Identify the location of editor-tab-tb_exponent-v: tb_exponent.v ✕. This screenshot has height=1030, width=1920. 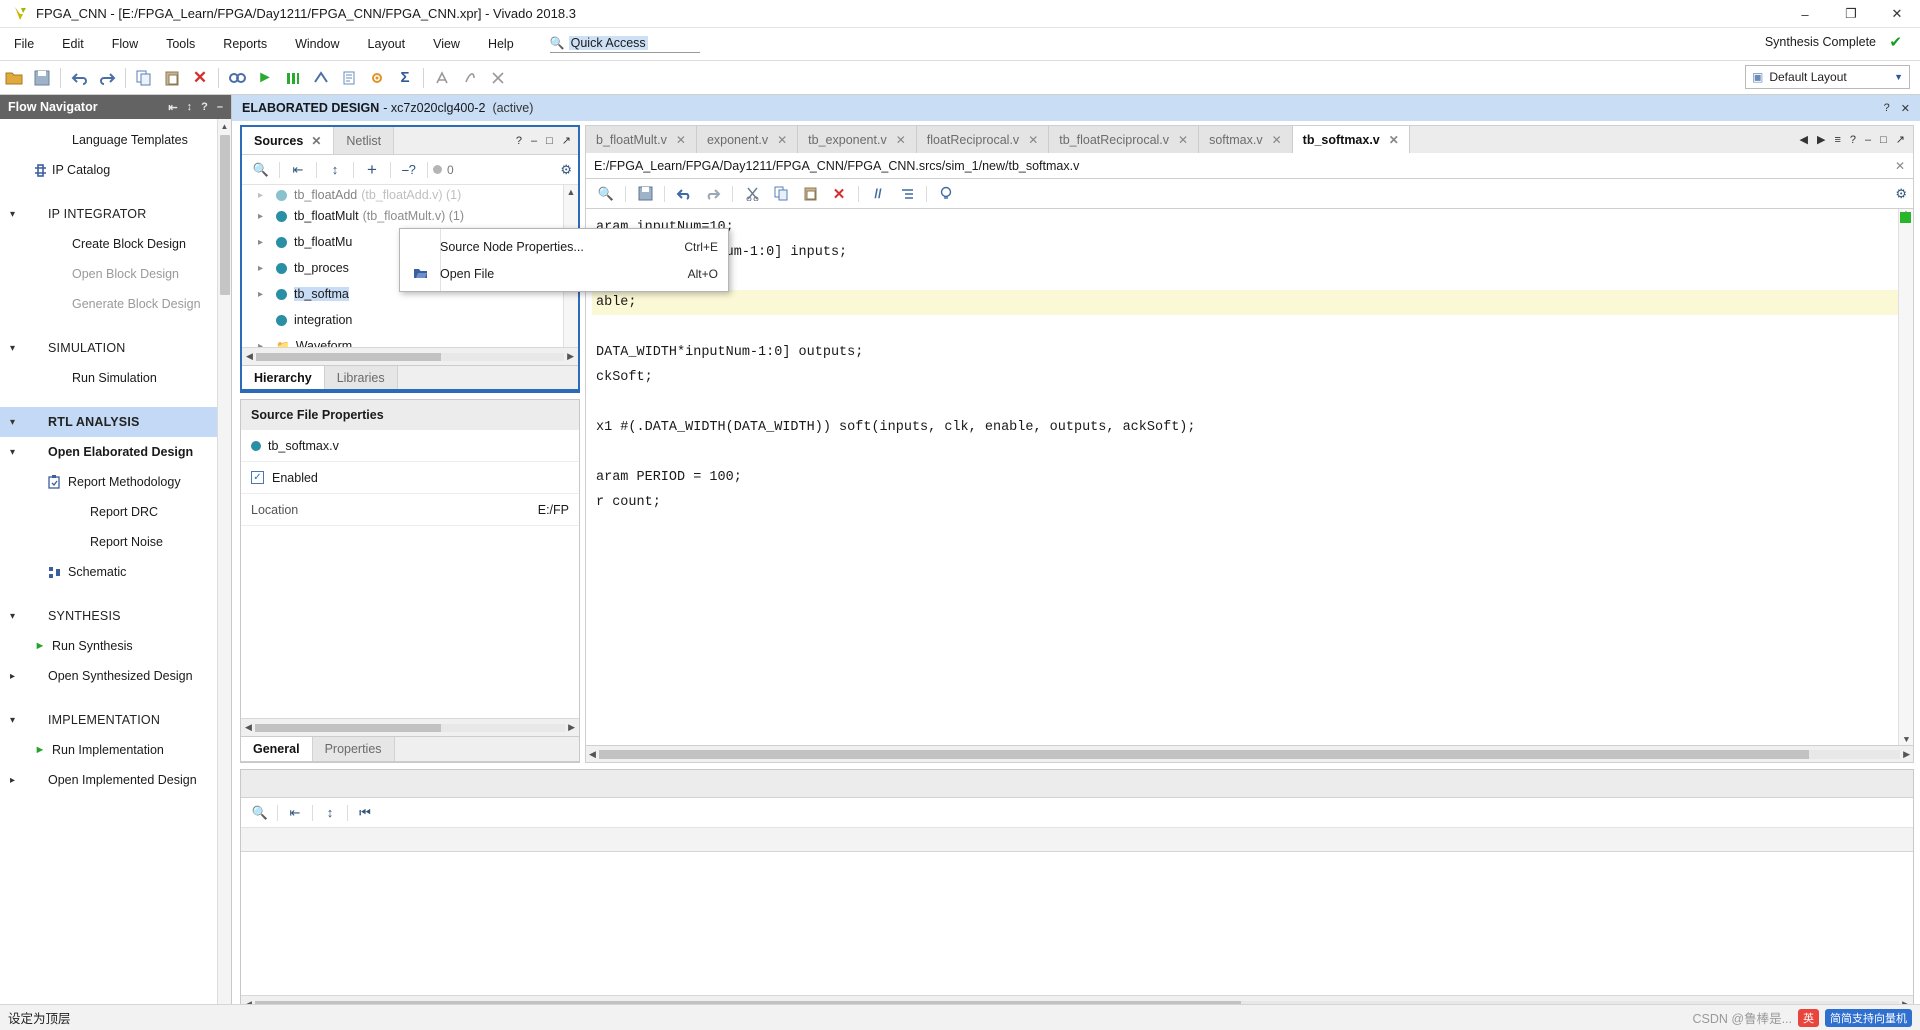
(857, 139).